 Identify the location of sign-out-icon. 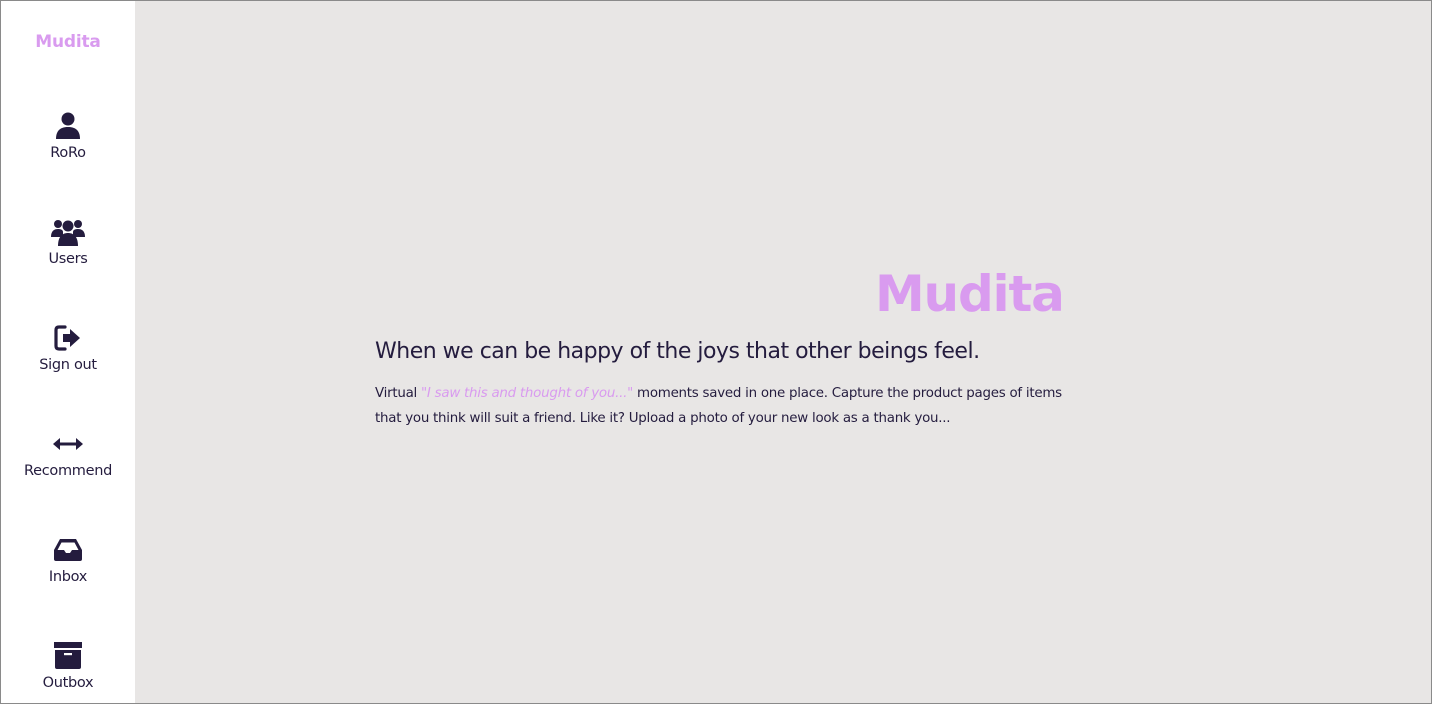
(68, 338).